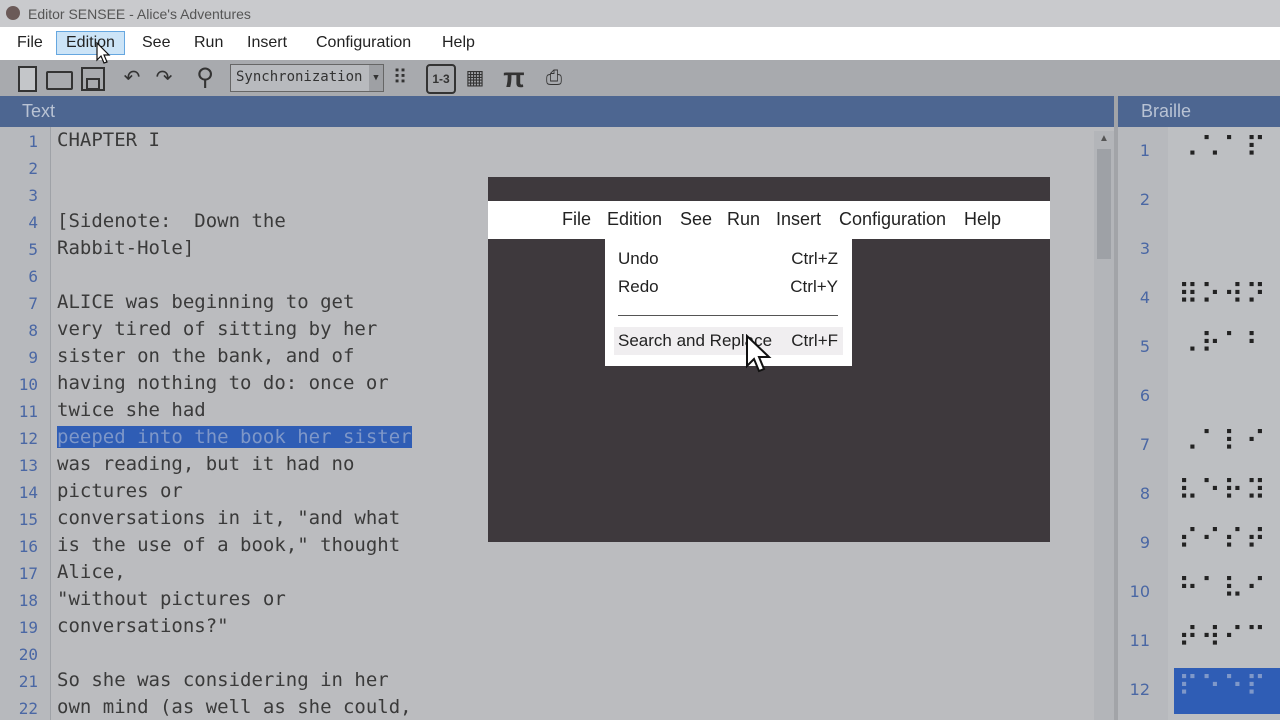 The image size is (1280, 720). I want to click on line-number: 22, so click(28, 708).